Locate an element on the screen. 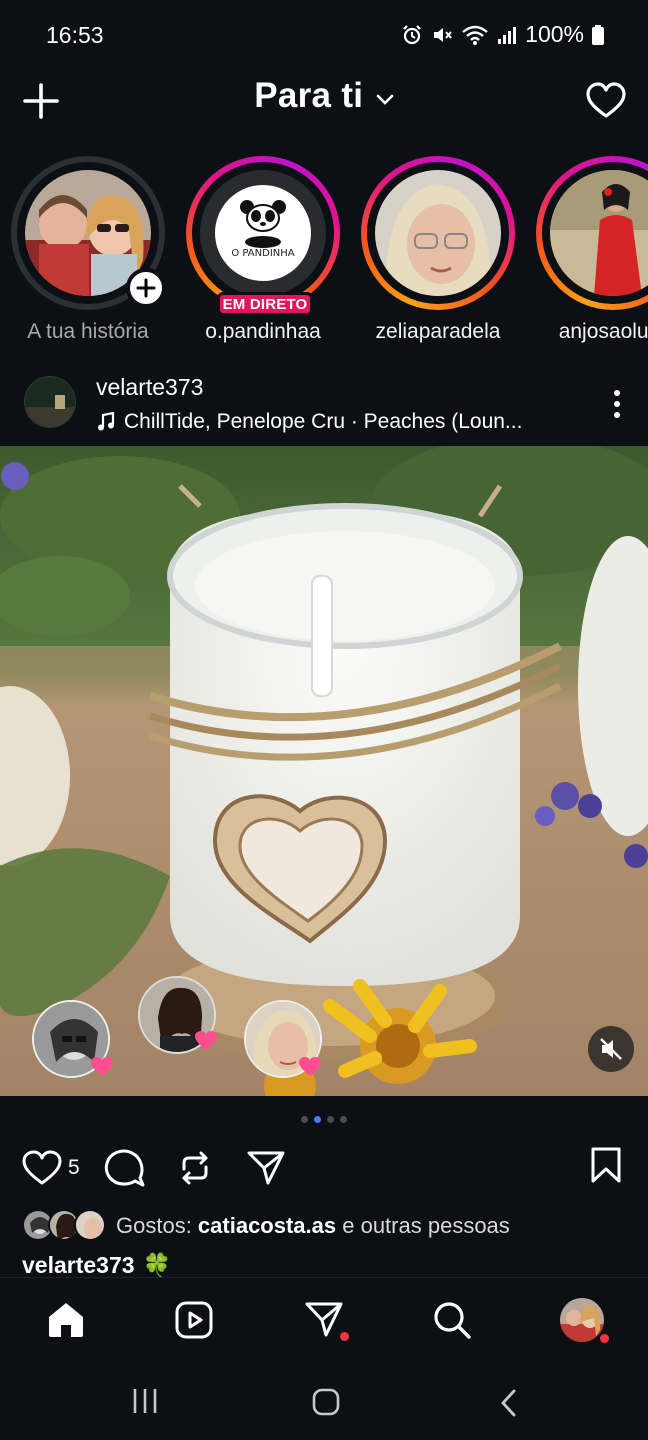  like-button is located at coordinates (42, 1168).